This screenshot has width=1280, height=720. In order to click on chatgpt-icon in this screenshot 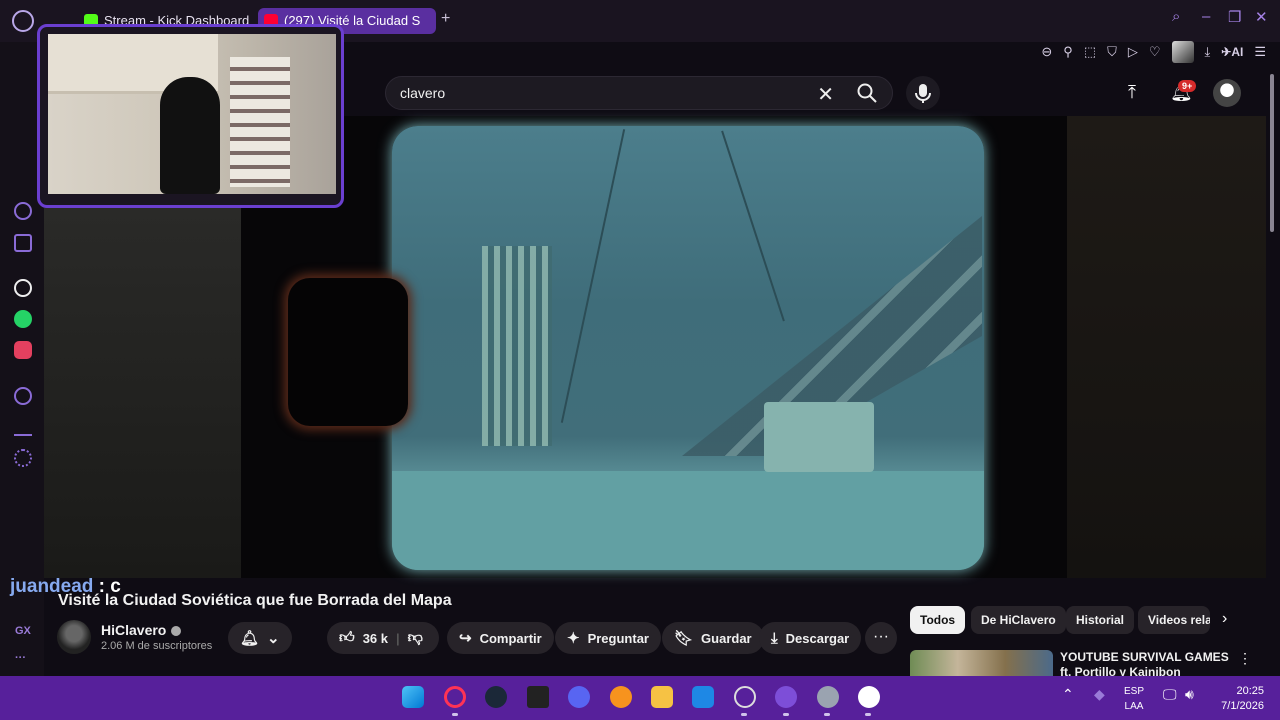, I will do `click(23, 288)`.